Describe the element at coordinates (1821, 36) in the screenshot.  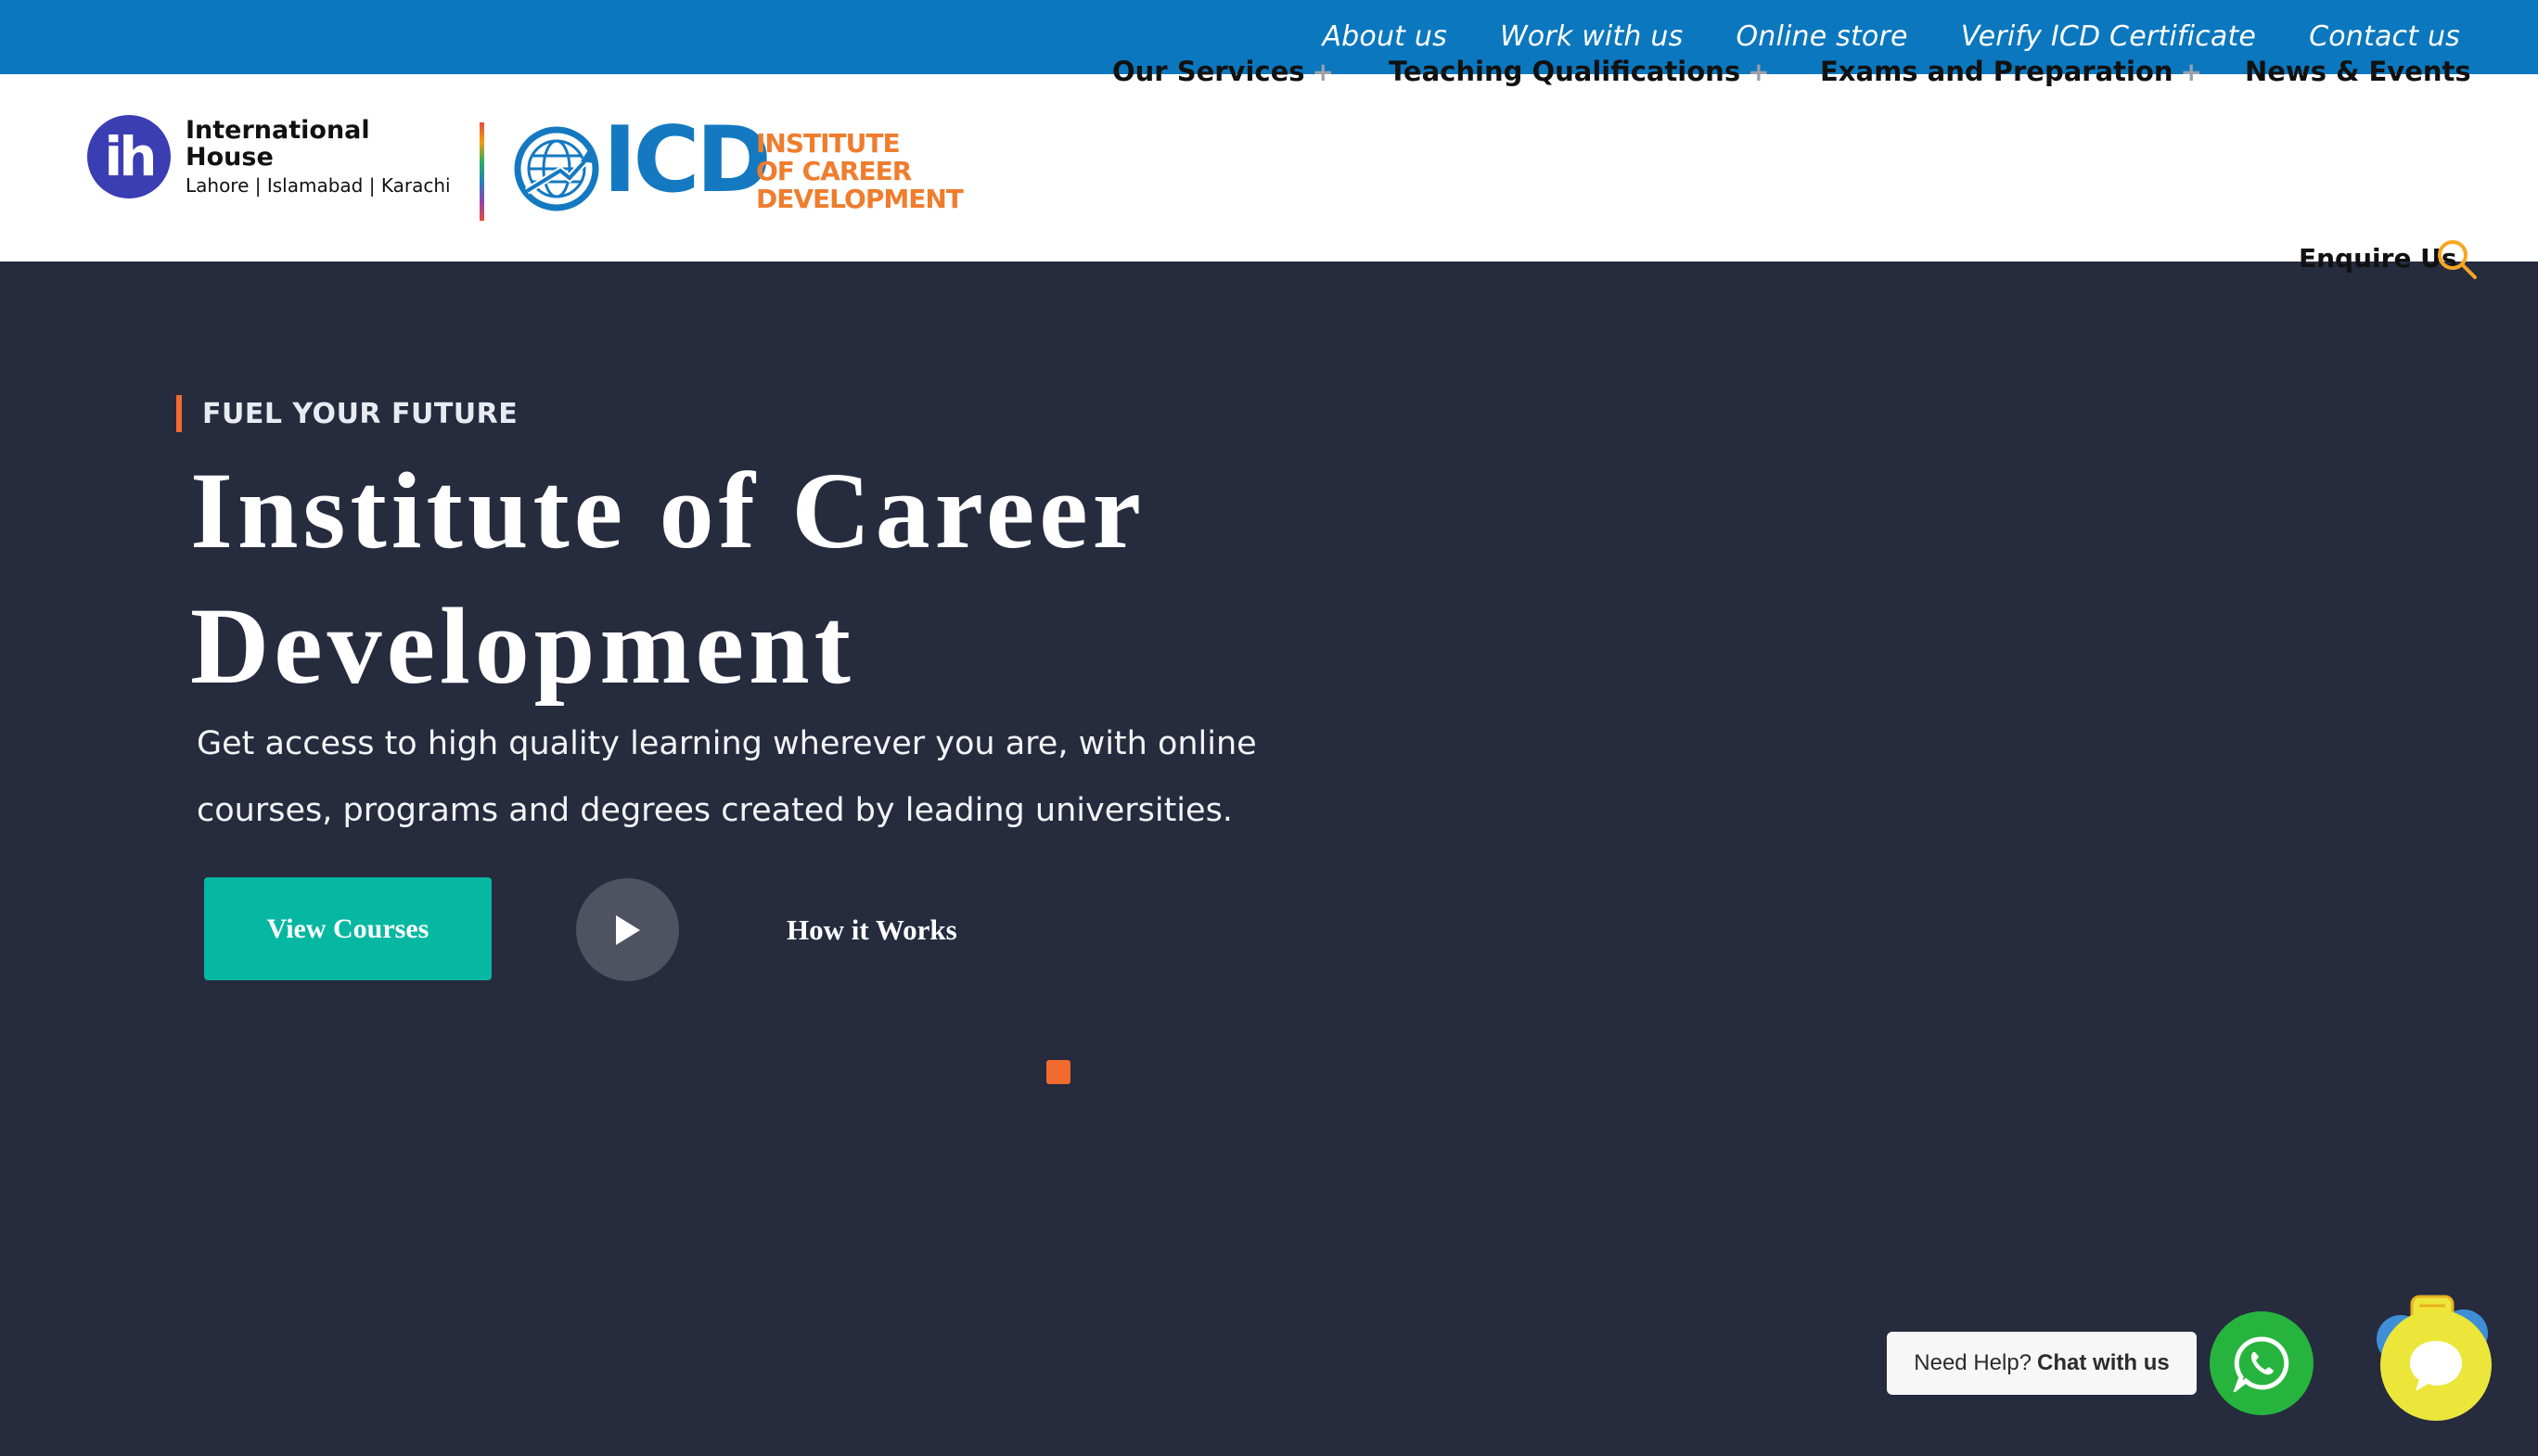
I see `top-link-store: Online store` at that location.